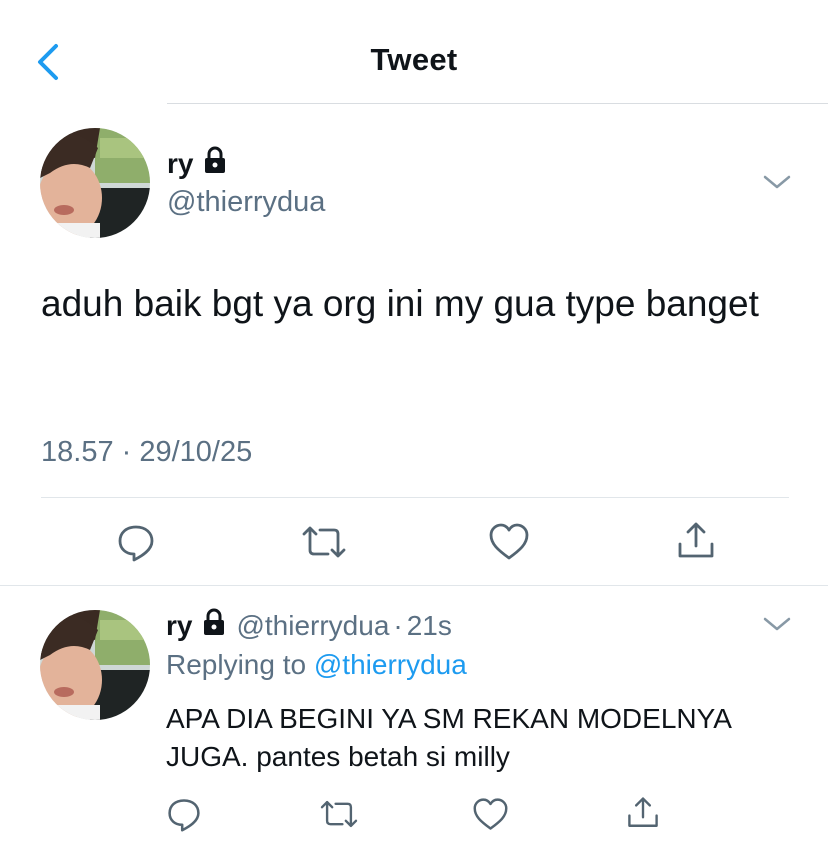 Image resolution: width=828 pixels, height=844 pixels. What do you see at coordinates (414, 59) in the screenshot?
I see `page-title: Tweet` at bounding box center [414, 59].